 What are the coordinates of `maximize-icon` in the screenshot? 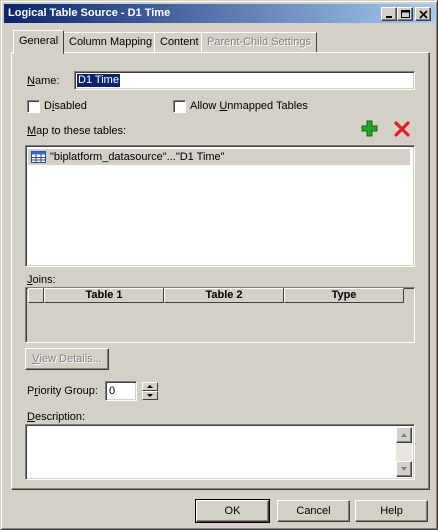 It's located at (405, 14).